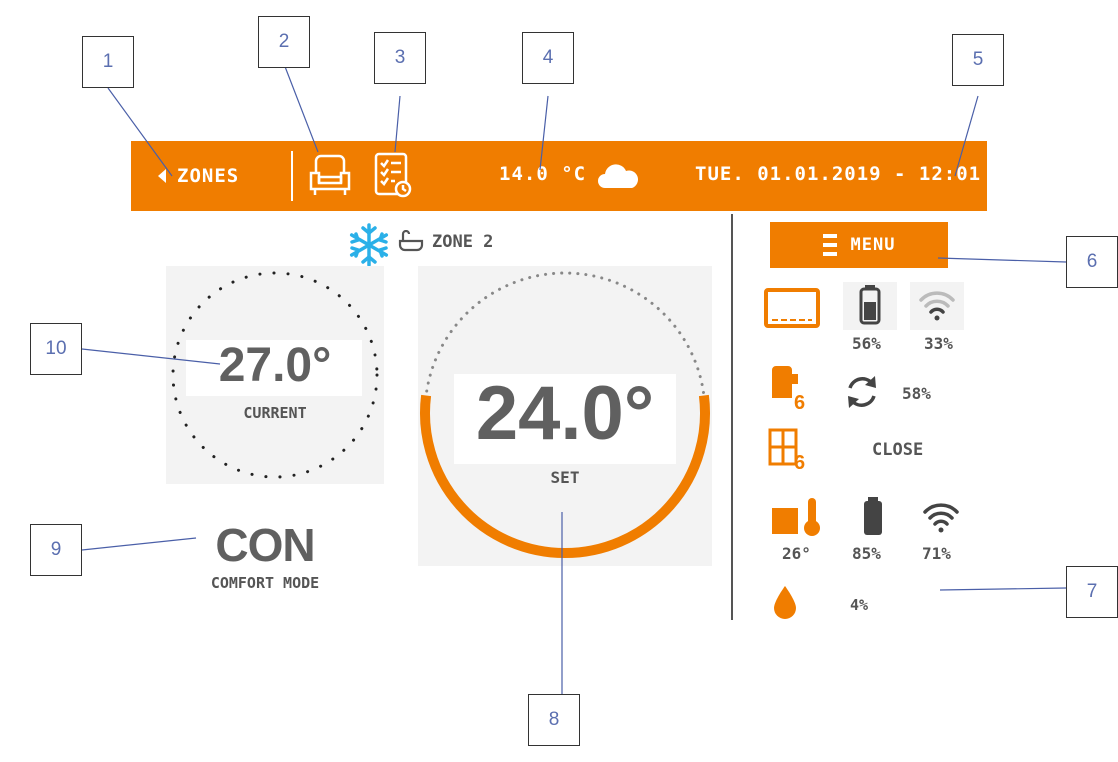 The height and width of the screenshot is (762, 1118). I want to click on callout-5: 5, so click(978, 60).